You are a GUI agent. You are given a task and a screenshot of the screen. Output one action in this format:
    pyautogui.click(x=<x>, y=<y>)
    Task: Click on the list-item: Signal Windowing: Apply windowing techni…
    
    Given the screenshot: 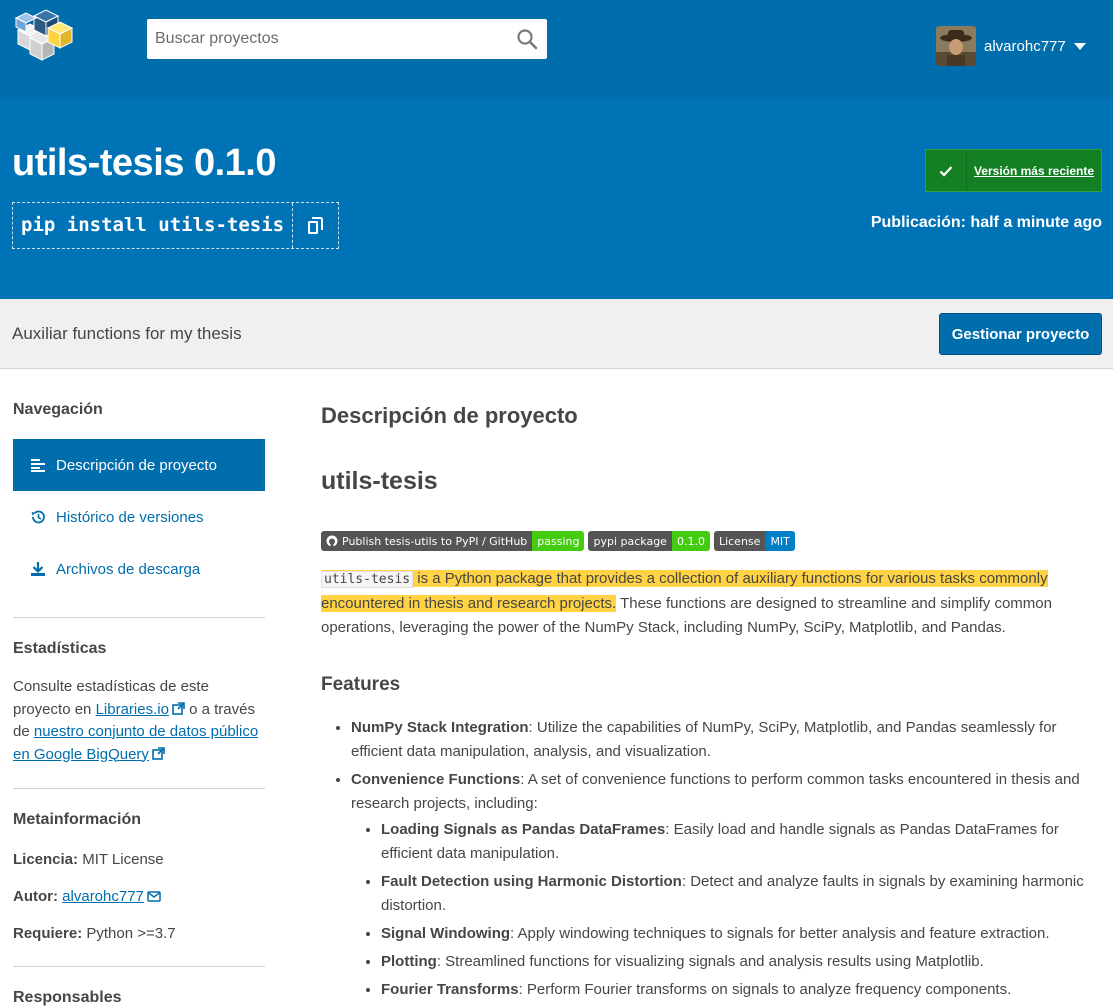 What is the action you would take?
    pyautogui.click(x=741, y=934)
    